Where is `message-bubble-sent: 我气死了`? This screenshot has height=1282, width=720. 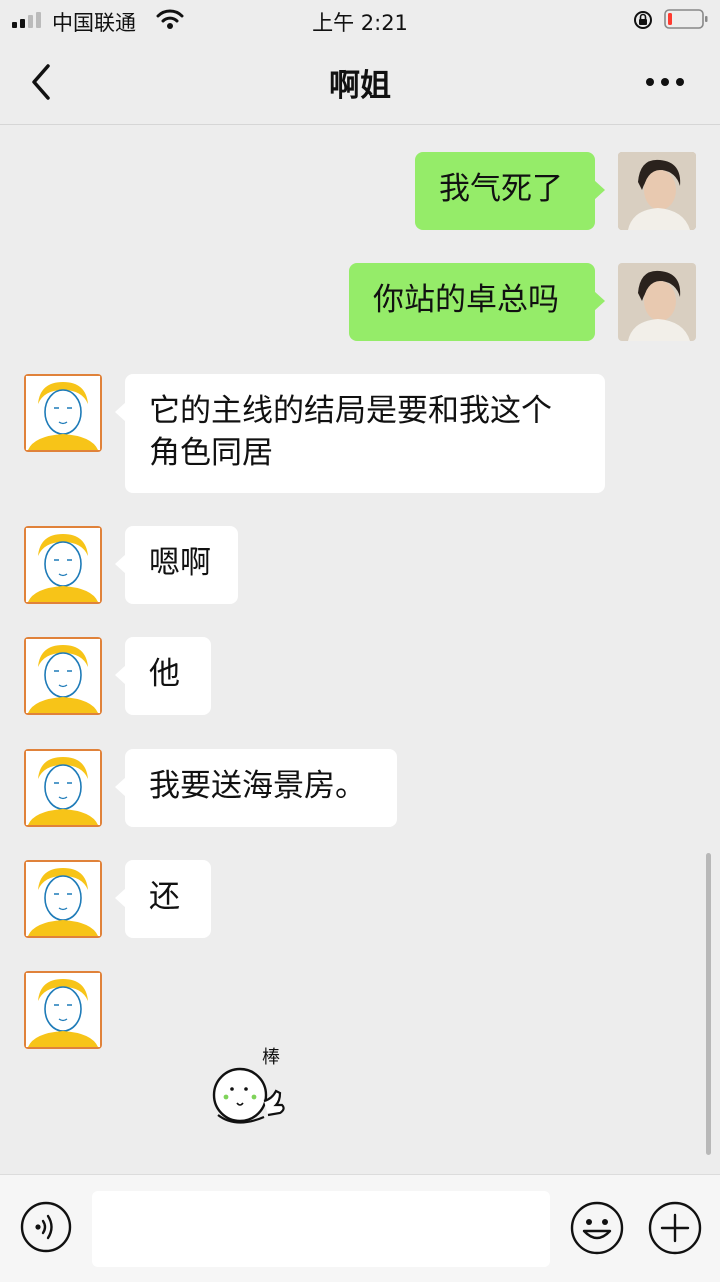
message-bubble-sent: 我气死了 is located at coordinates (510, 191).